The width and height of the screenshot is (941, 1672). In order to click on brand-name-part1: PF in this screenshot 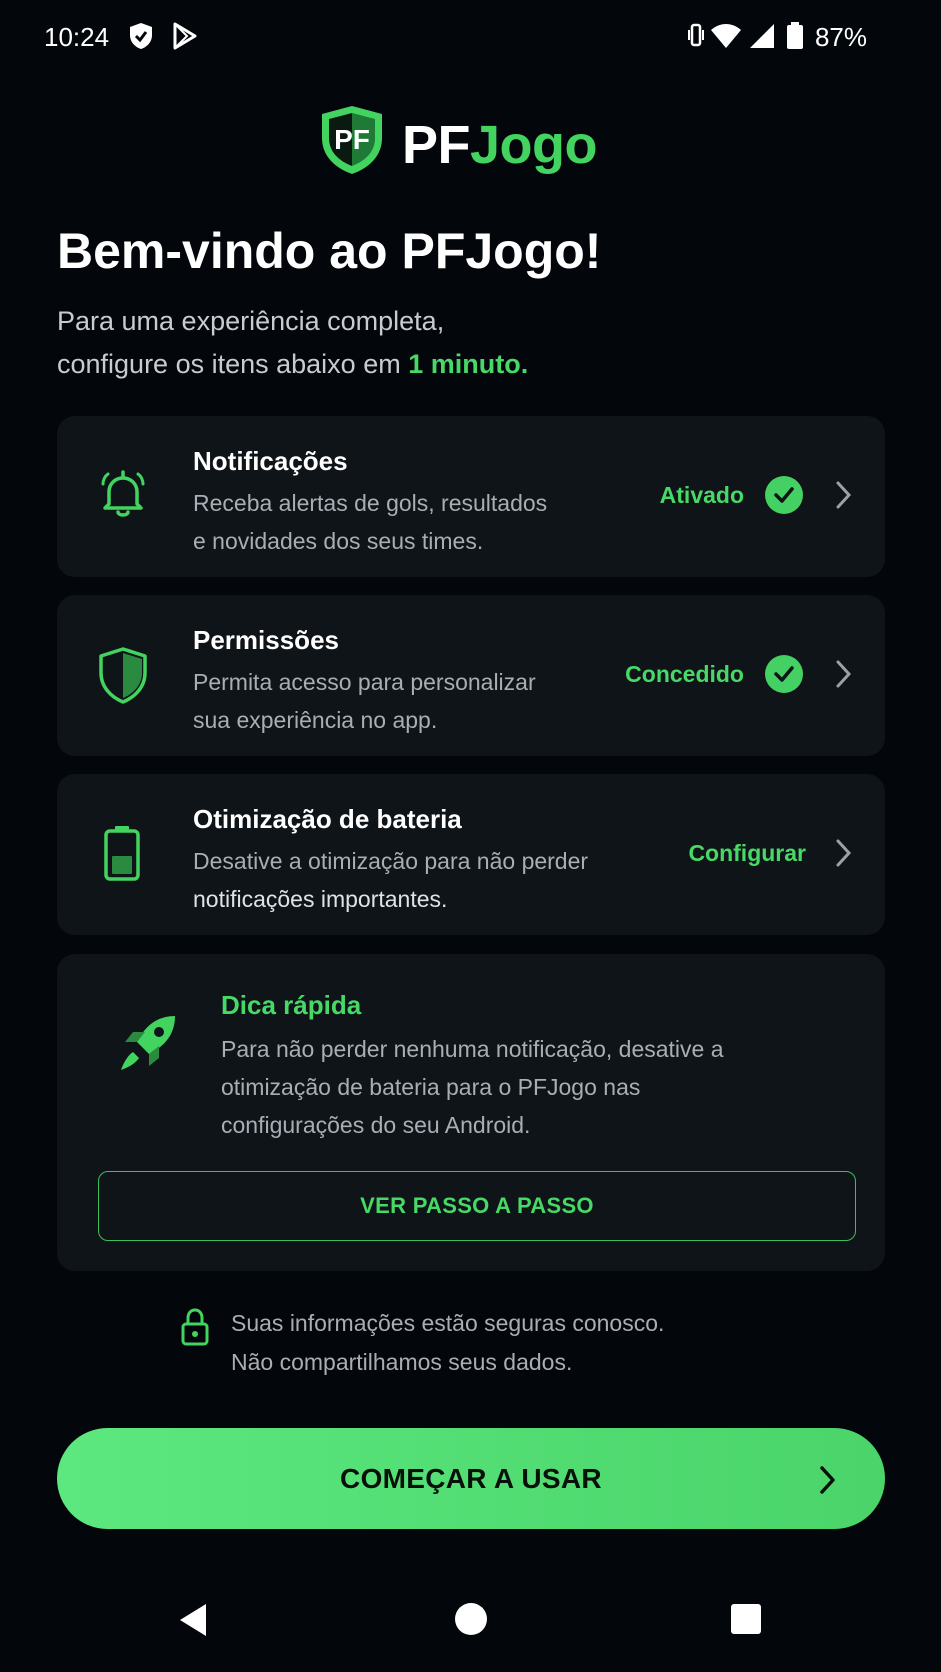, I will do `click(436, 145)`.